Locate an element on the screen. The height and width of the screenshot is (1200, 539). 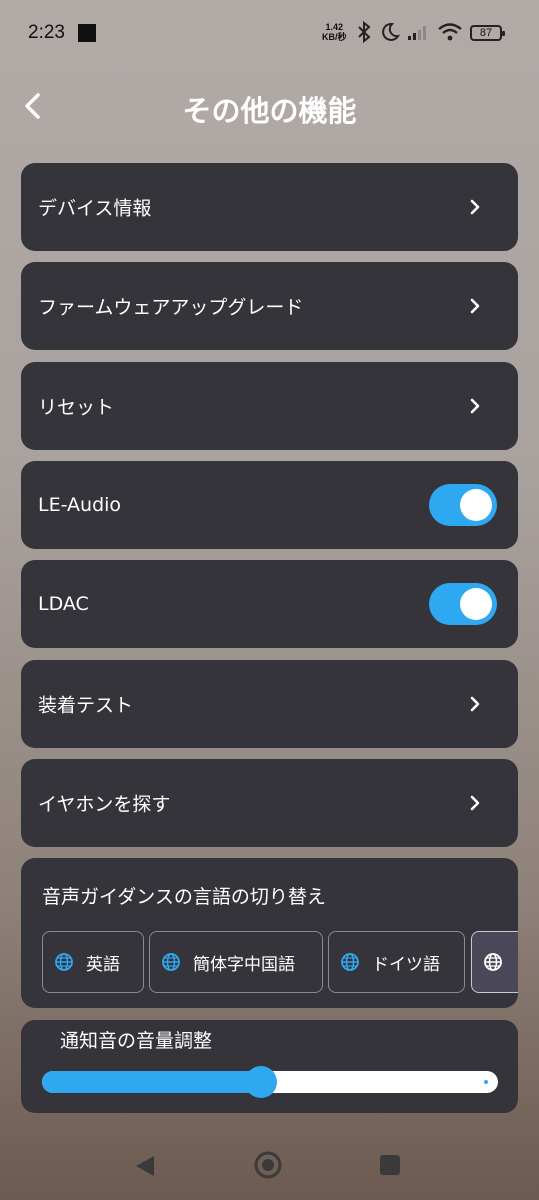
le-audio-toggle is located at coordinates (463, 505).